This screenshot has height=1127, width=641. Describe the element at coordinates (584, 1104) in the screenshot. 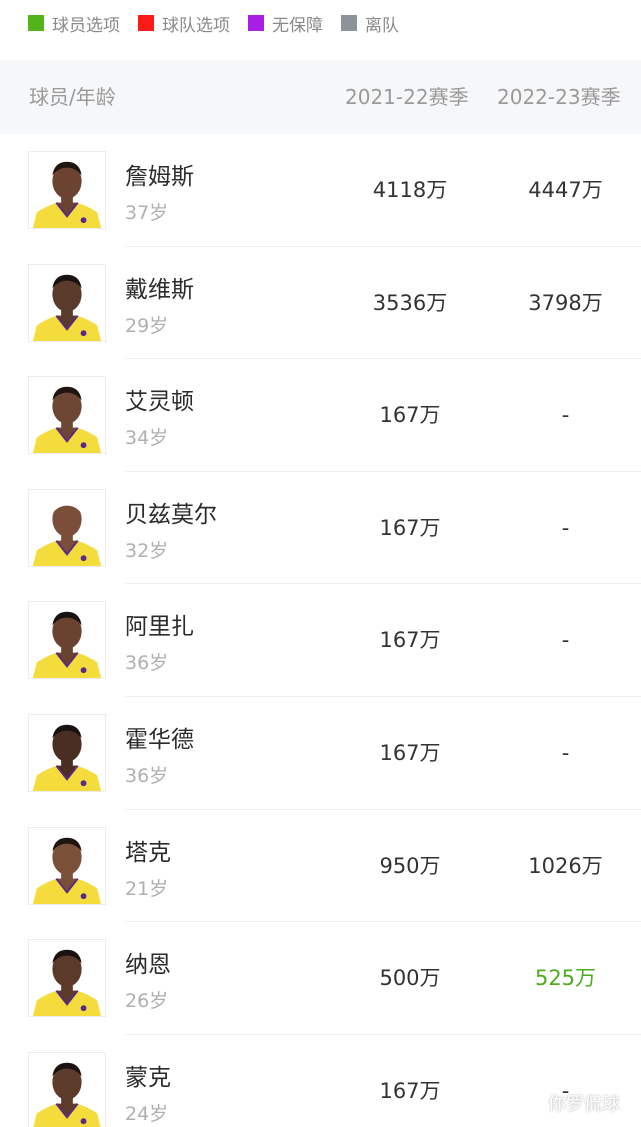

I see `watermark: 你罗侃球` at that location.